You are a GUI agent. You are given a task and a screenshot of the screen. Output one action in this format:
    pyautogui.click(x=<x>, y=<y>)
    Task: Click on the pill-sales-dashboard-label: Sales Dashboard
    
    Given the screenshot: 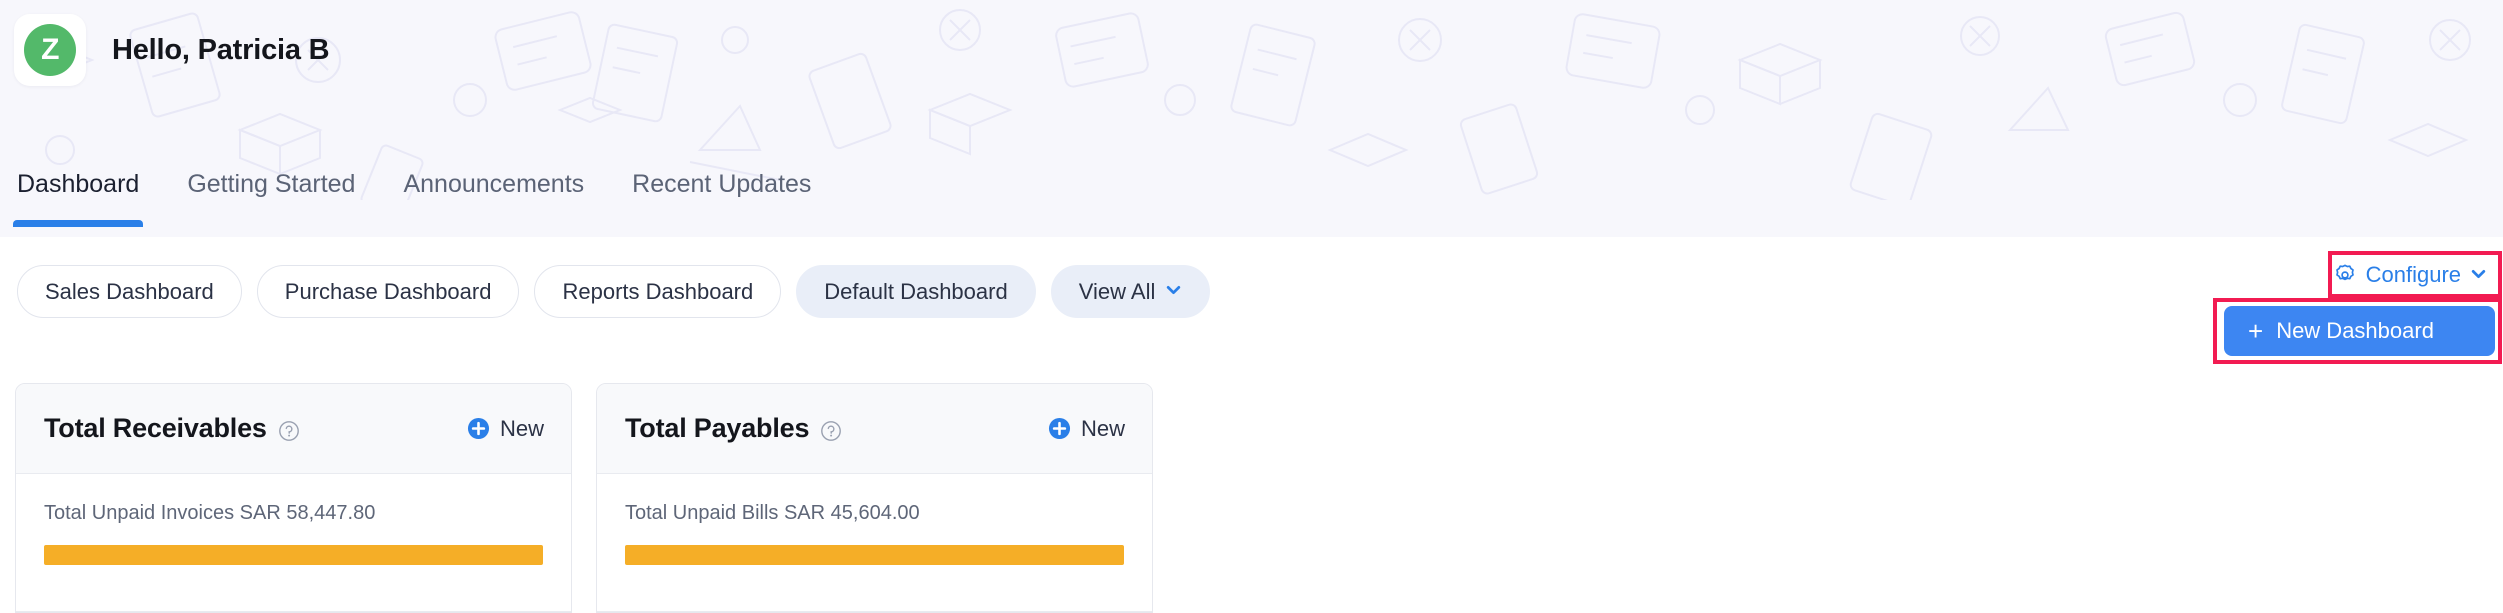 What is the action you would take?
    pyautogui.click(x=129, y=291)
    